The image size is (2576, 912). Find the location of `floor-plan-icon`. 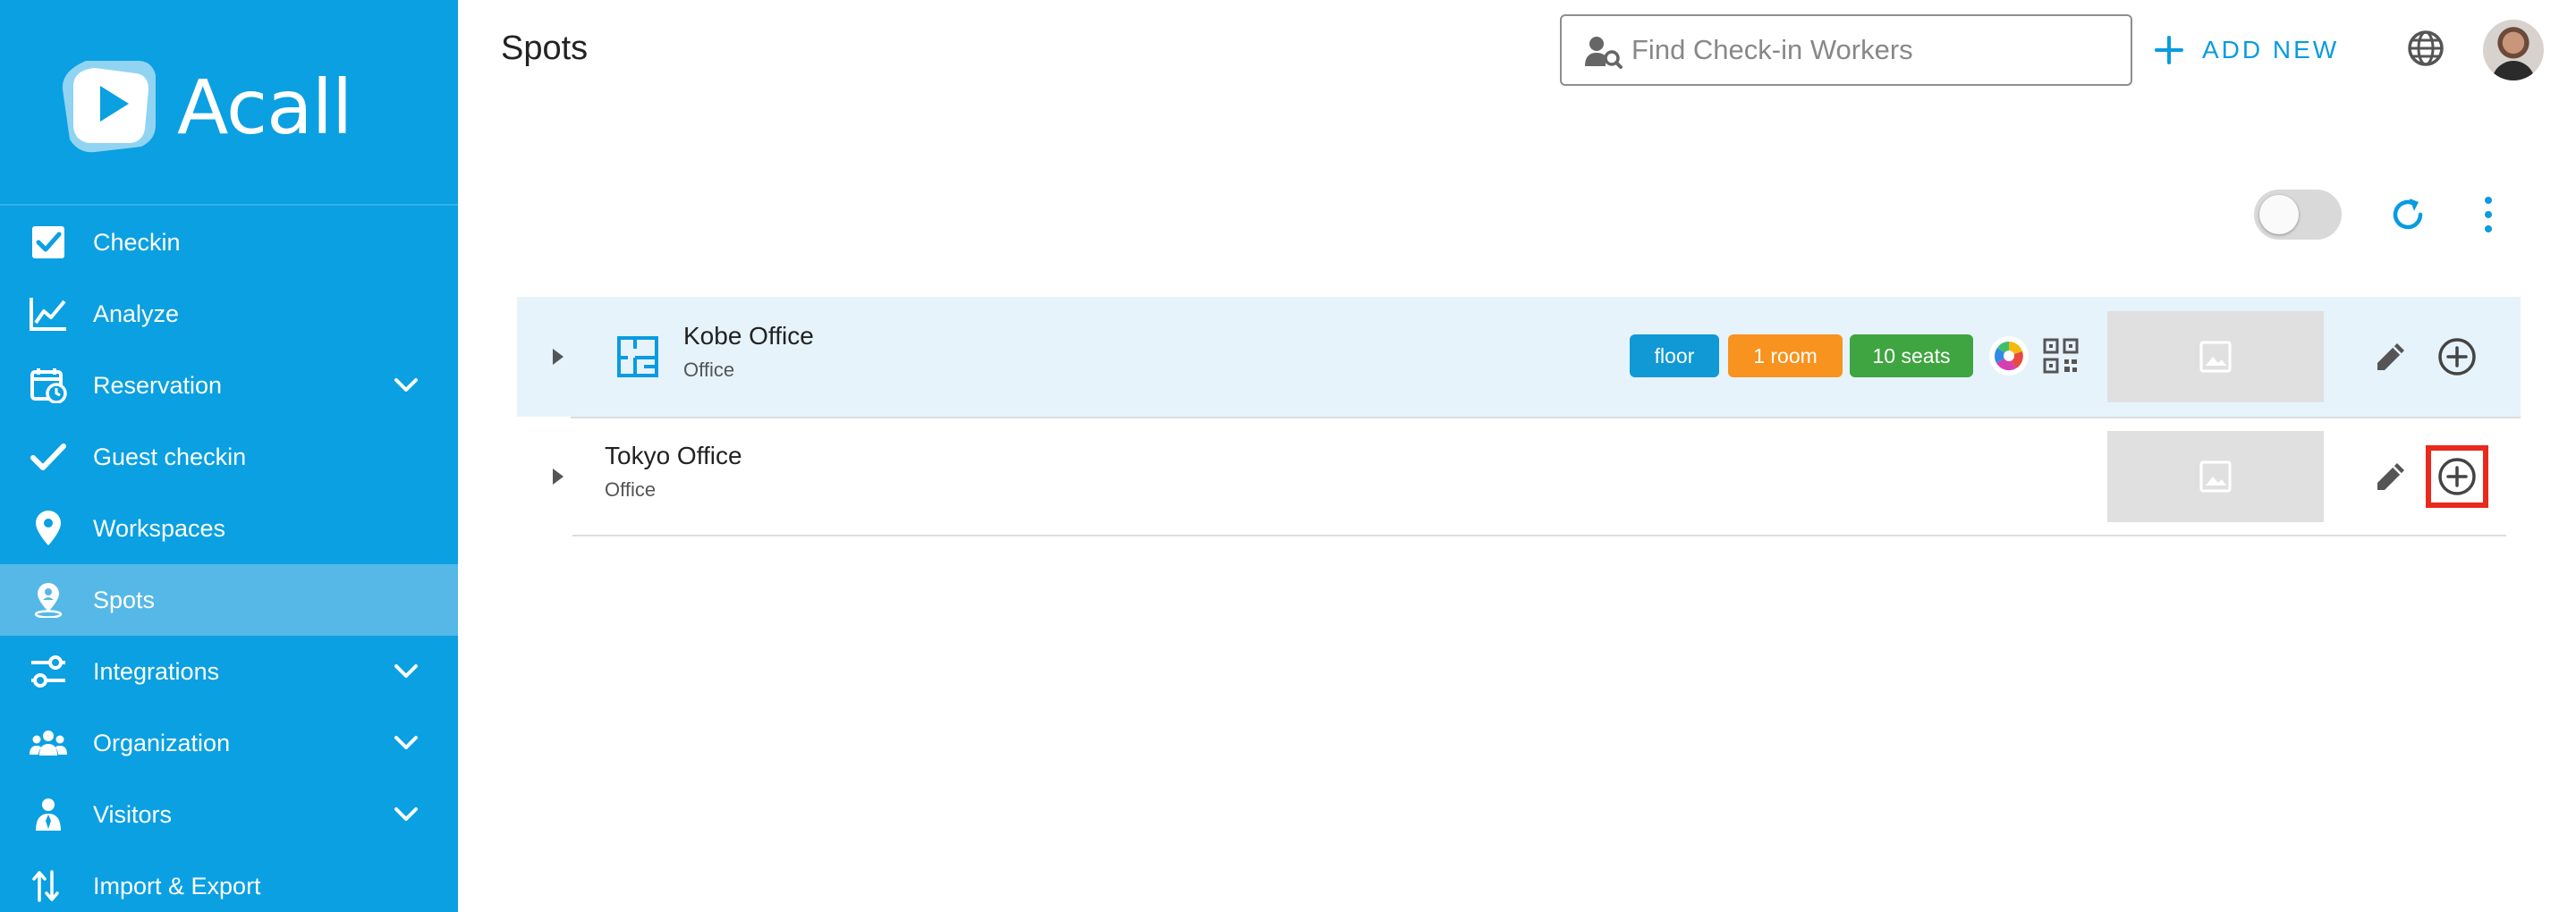

floor-plan-icon is located at coordinates (637, 357).